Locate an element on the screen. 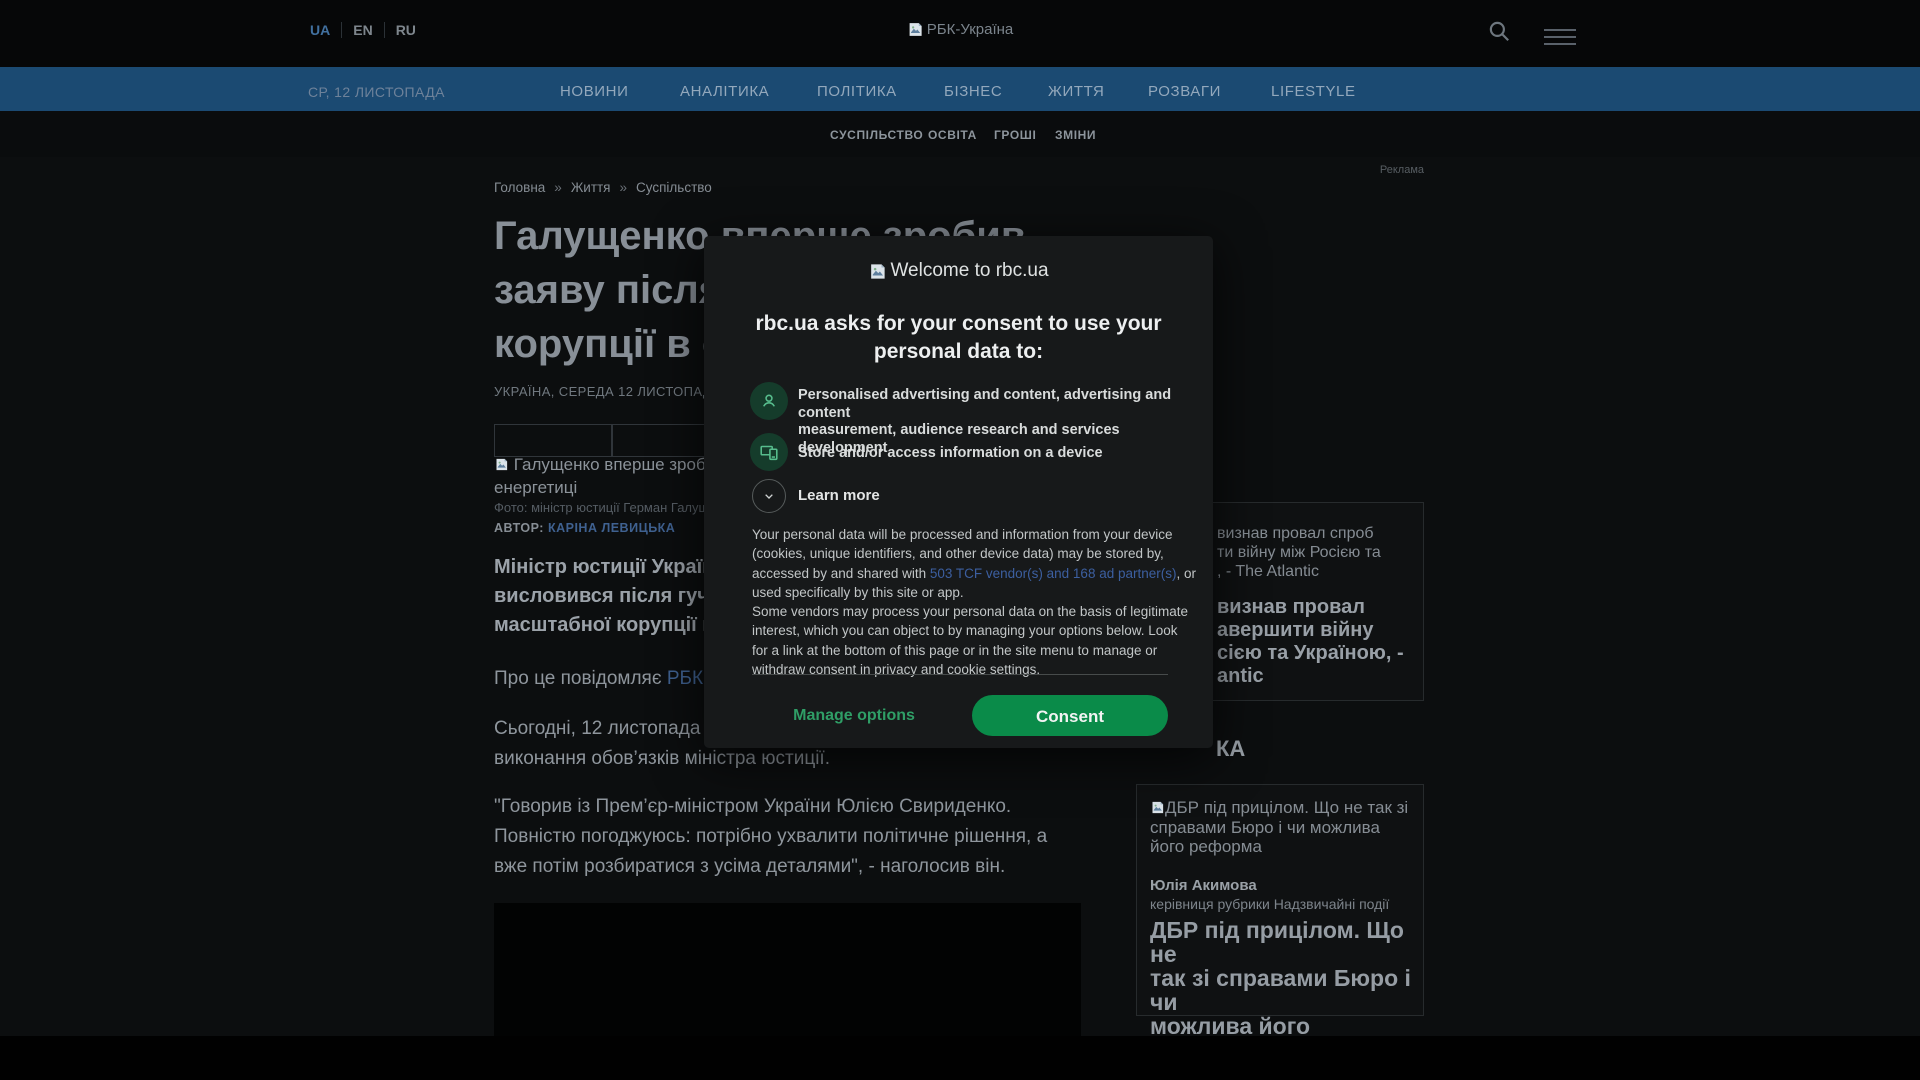 The image size is (1920, 1080). lang-ua: UA is located at coordinates (320, 30).